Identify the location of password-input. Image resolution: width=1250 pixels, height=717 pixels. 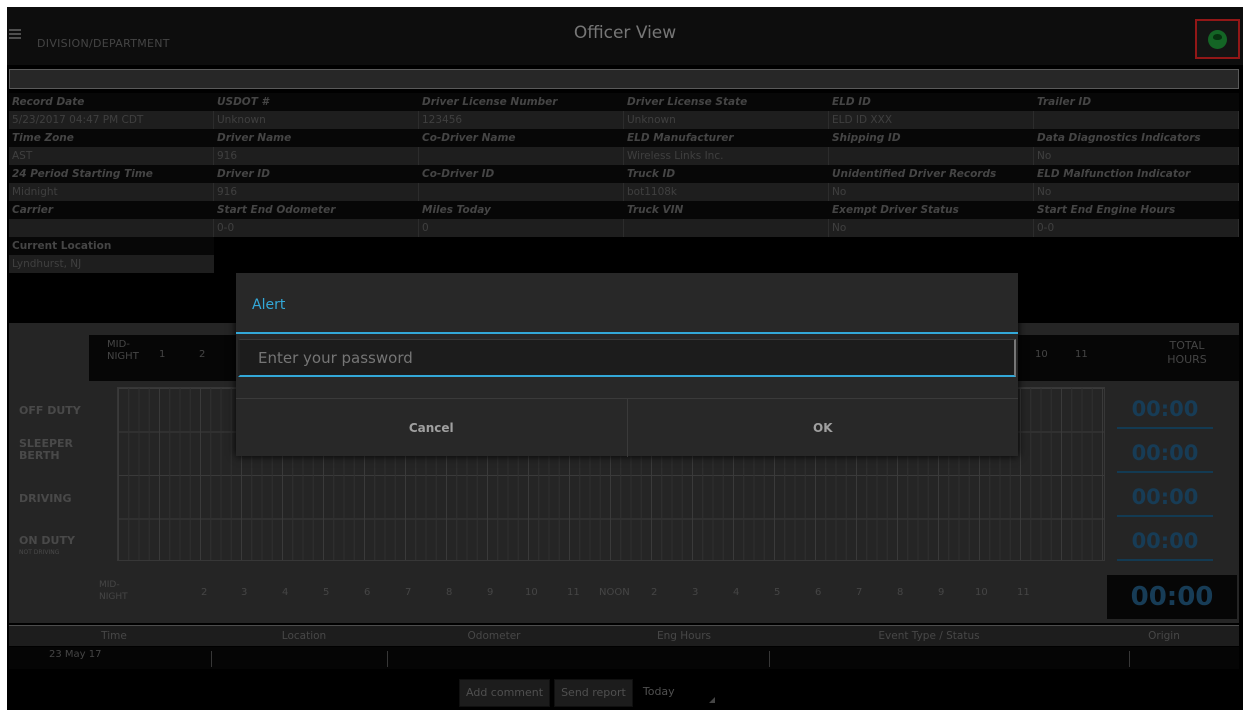
(627, 358).